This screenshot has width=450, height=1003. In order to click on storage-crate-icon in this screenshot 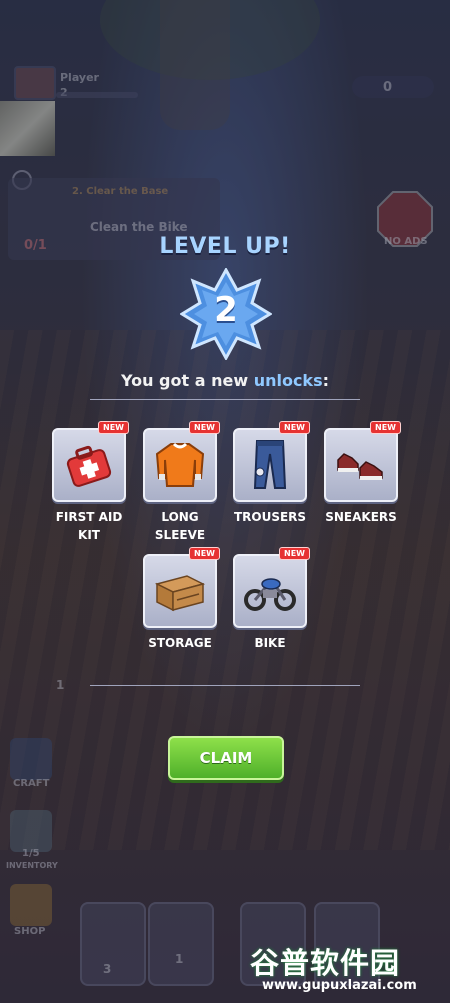, I will do `click(180, 593)`.